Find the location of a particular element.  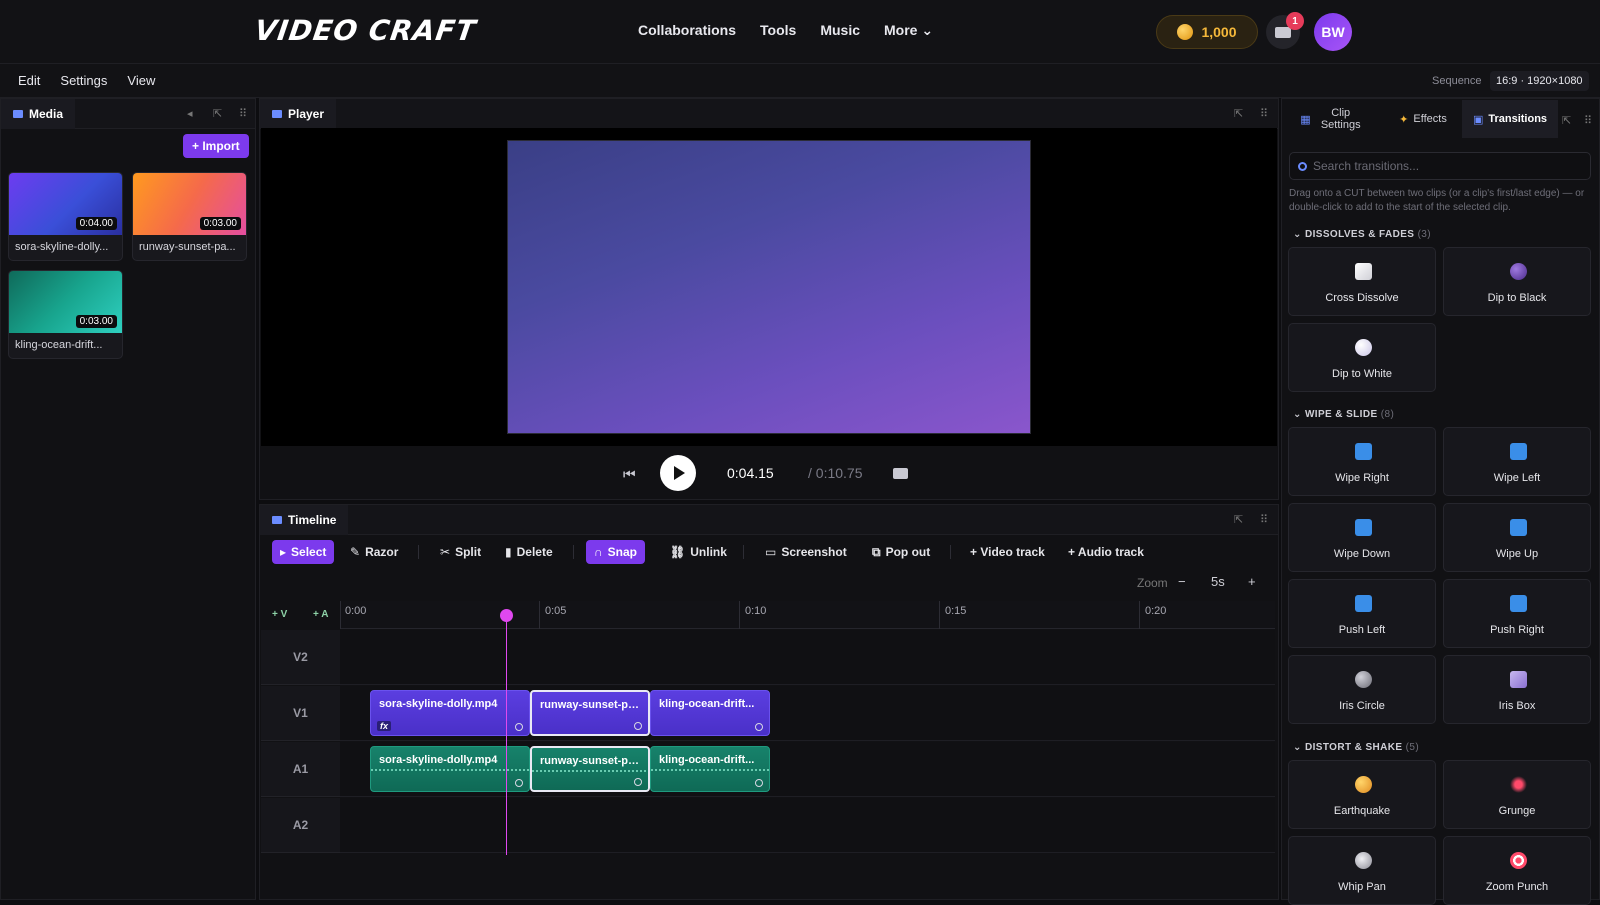

transition-card: Earthquake is located at coordinates (1362, 794).